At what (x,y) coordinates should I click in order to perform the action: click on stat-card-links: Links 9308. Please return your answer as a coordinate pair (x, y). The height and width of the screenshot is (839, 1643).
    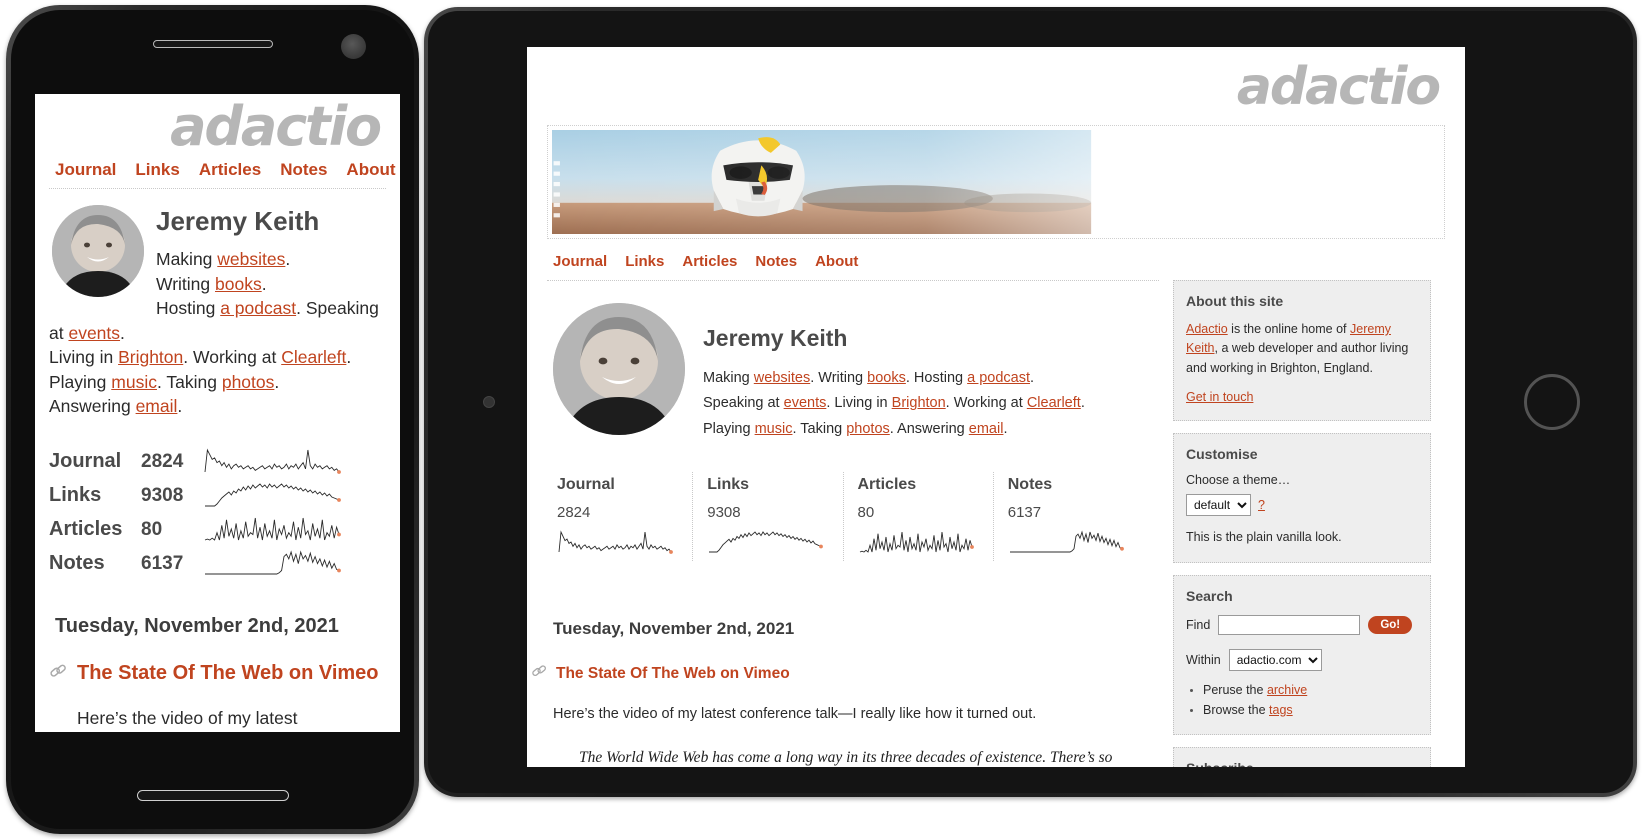
    Looking at the image, I should click on (767, 517).